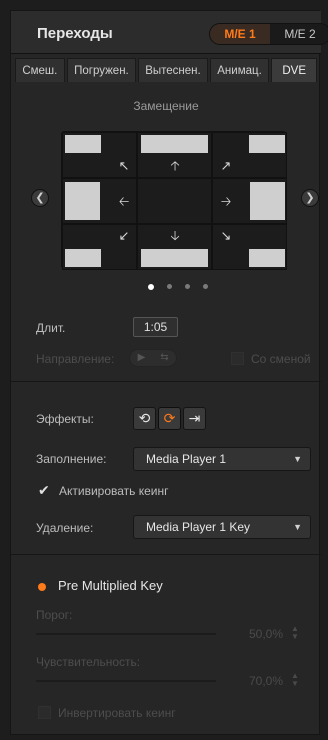 Image resolution: width=328 pixels, height=740 pixels. I want to click on me2-button: M/E 2, so click(299, 34).